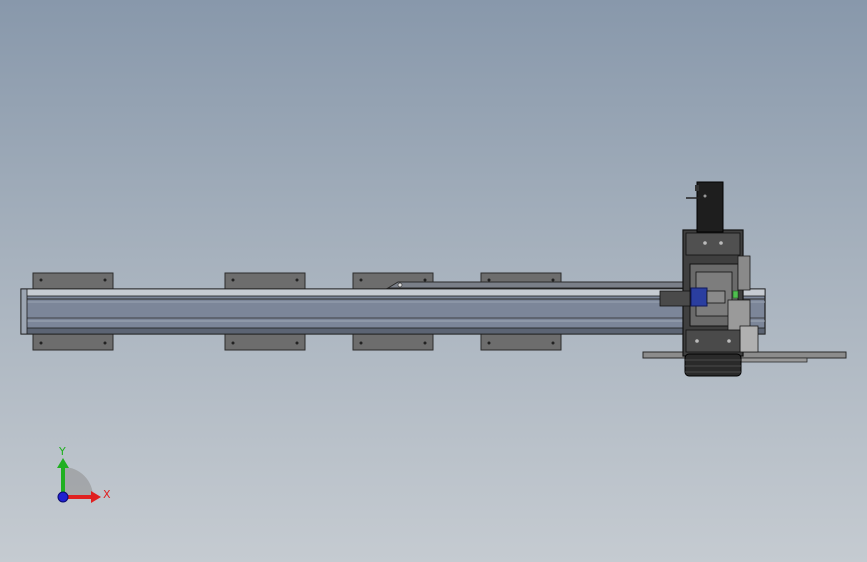  I want to click on carriage-assembly, so click(709, 293).